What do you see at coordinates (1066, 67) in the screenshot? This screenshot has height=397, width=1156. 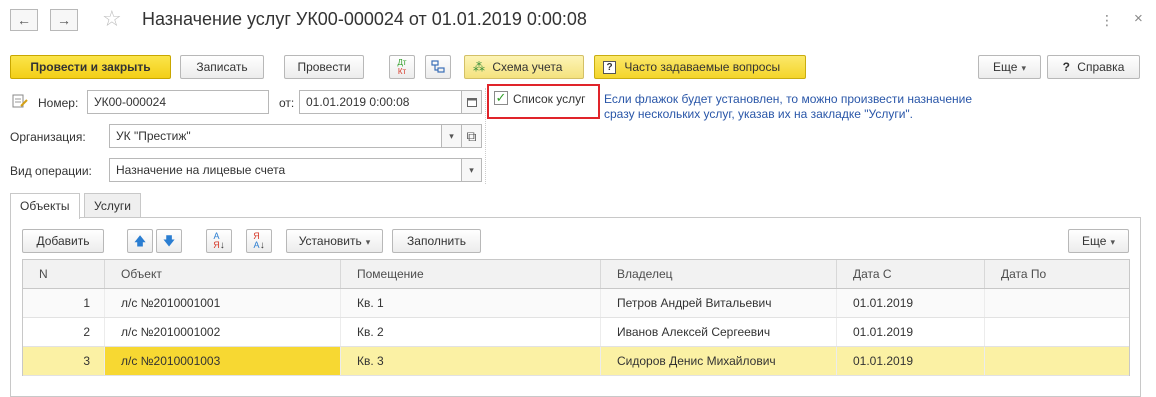 I see `help-question-icon: ?` at bounding box center [1066, 67].